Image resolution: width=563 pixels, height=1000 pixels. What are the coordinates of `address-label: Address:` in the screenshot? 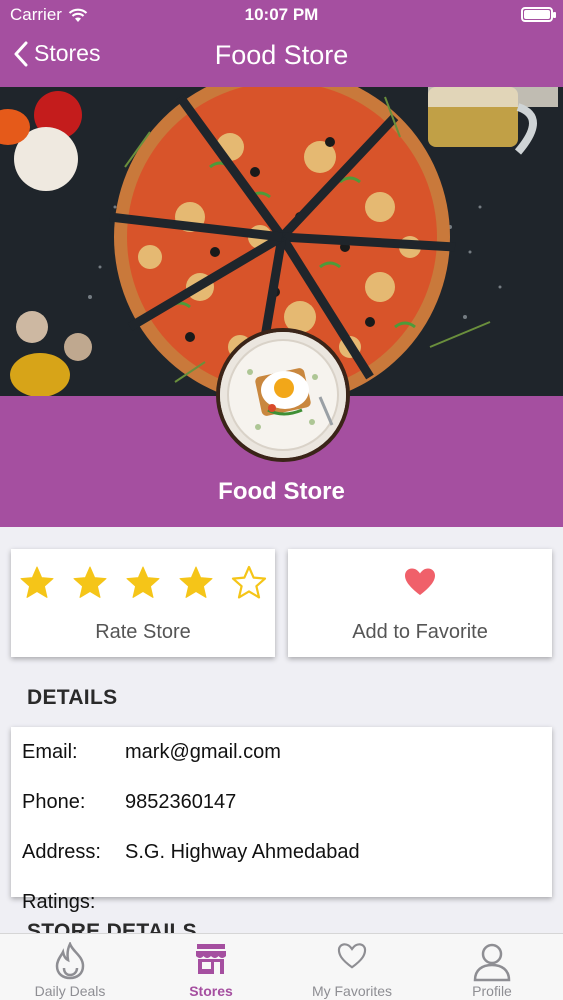 It's located at (61, 852).